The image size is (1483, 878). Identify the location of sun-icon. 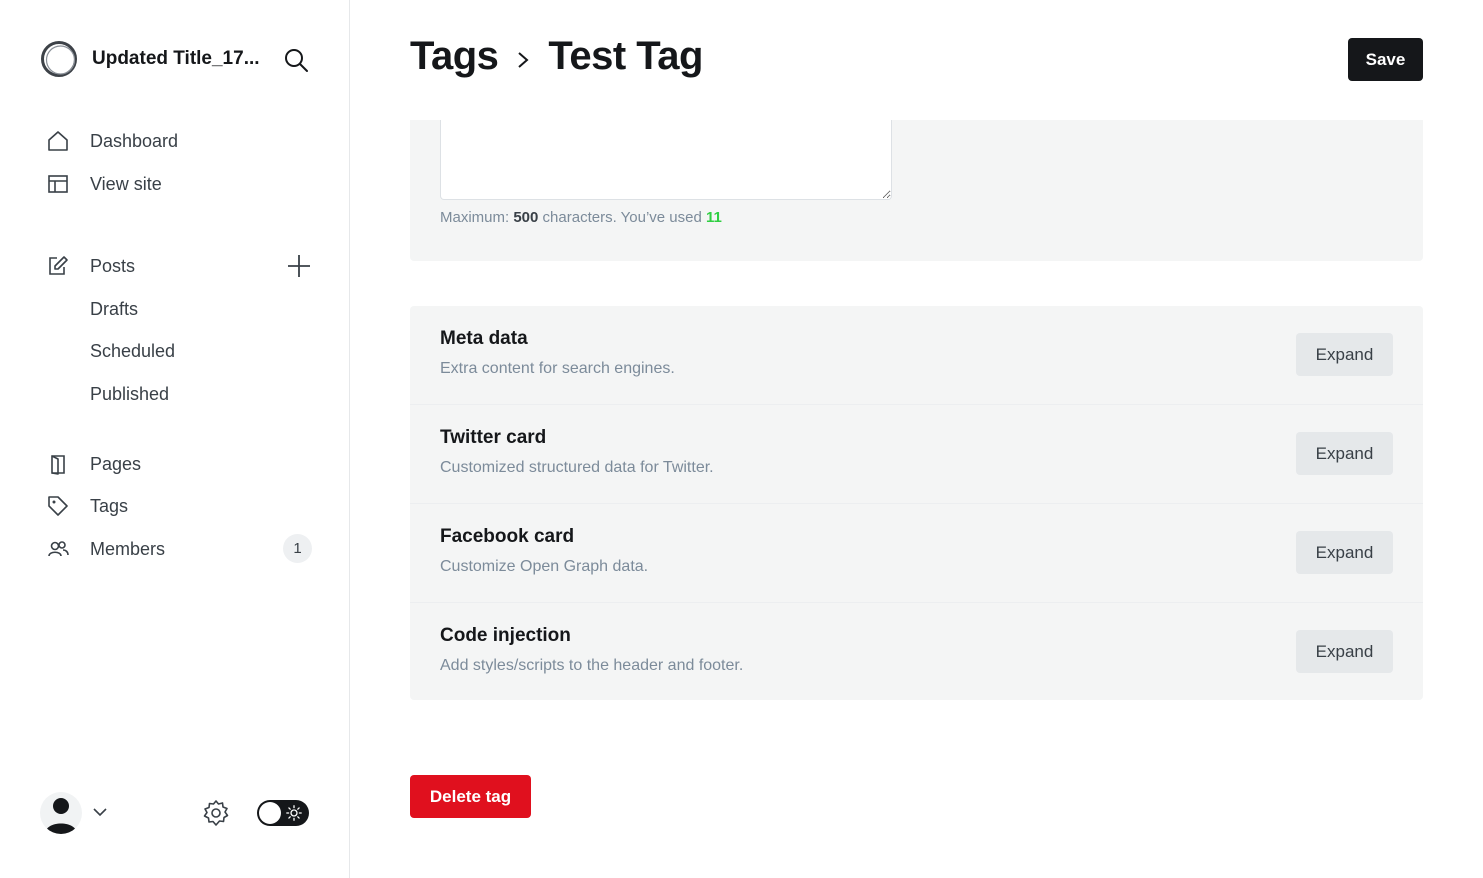
(294, 813).